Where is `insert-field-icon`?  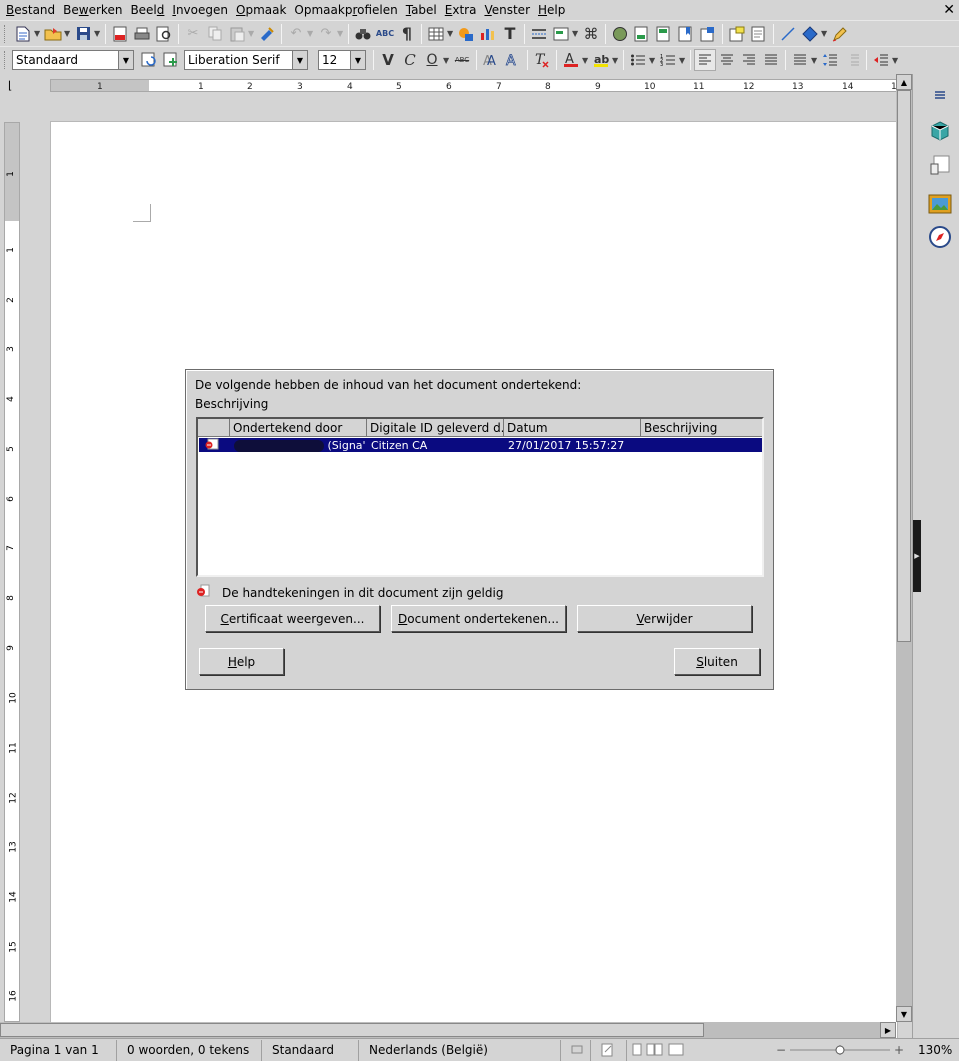
insert-field-icon is located at coordinates (561, 34).